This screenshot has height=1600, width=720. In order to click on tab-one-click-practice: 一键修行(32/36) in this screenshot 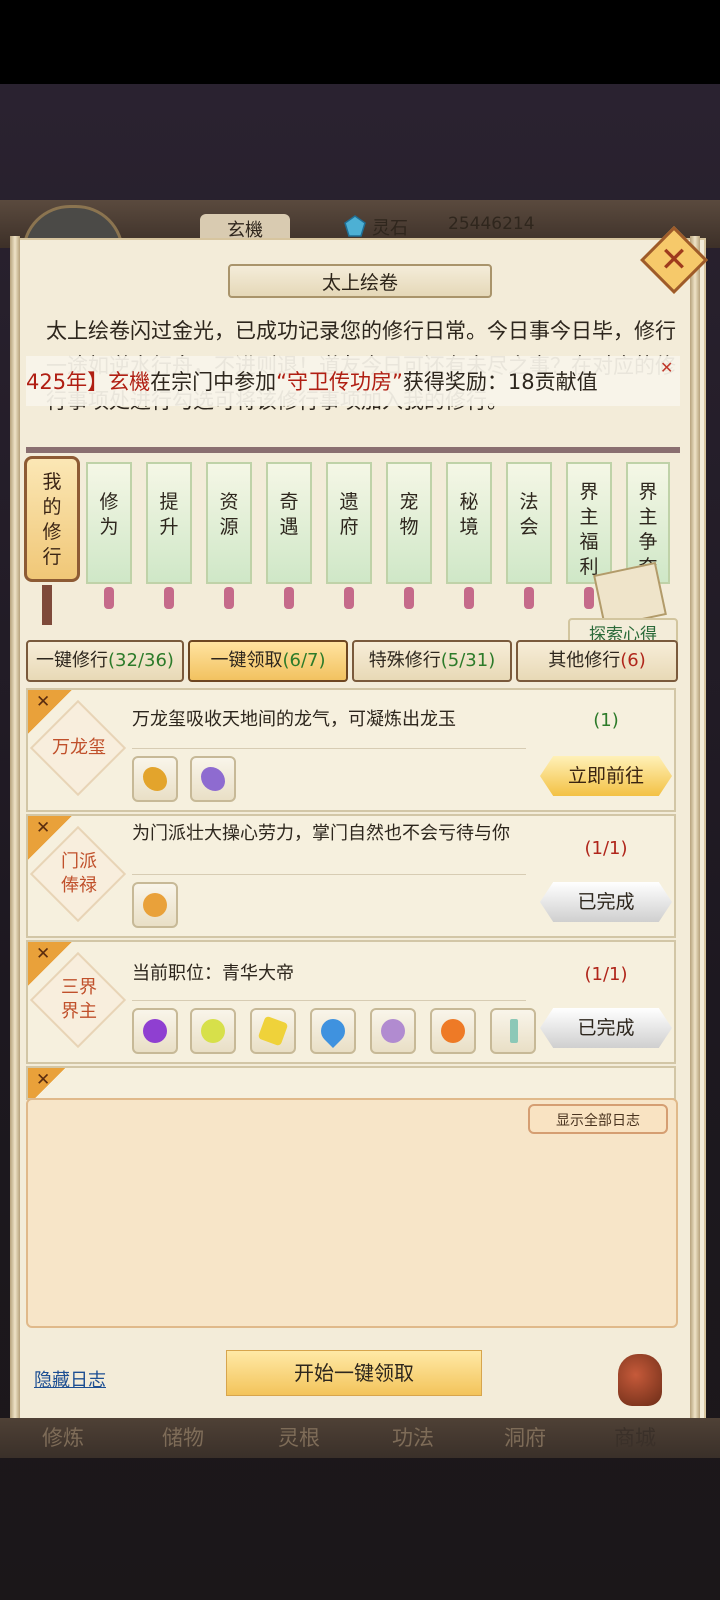, I will do `click(105, 661)`.